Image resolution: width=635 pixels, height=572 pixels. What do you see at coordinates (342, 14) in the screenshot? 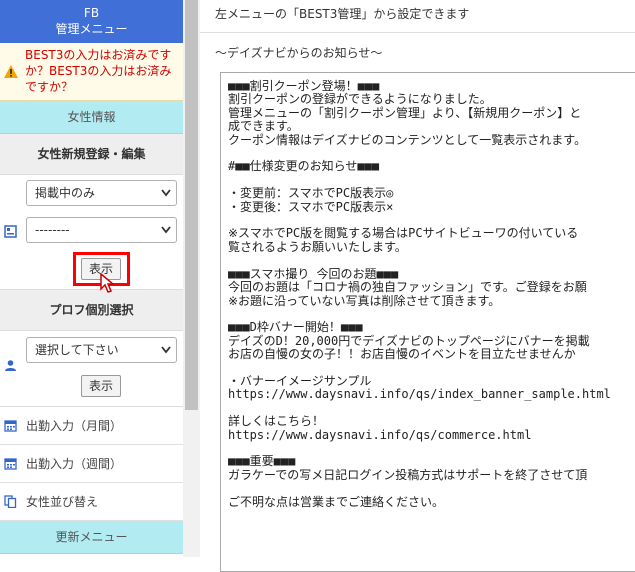
I see `intro-text: 左メニューの「BEST3管理」から設定できます` at bounding box center [342, 14].